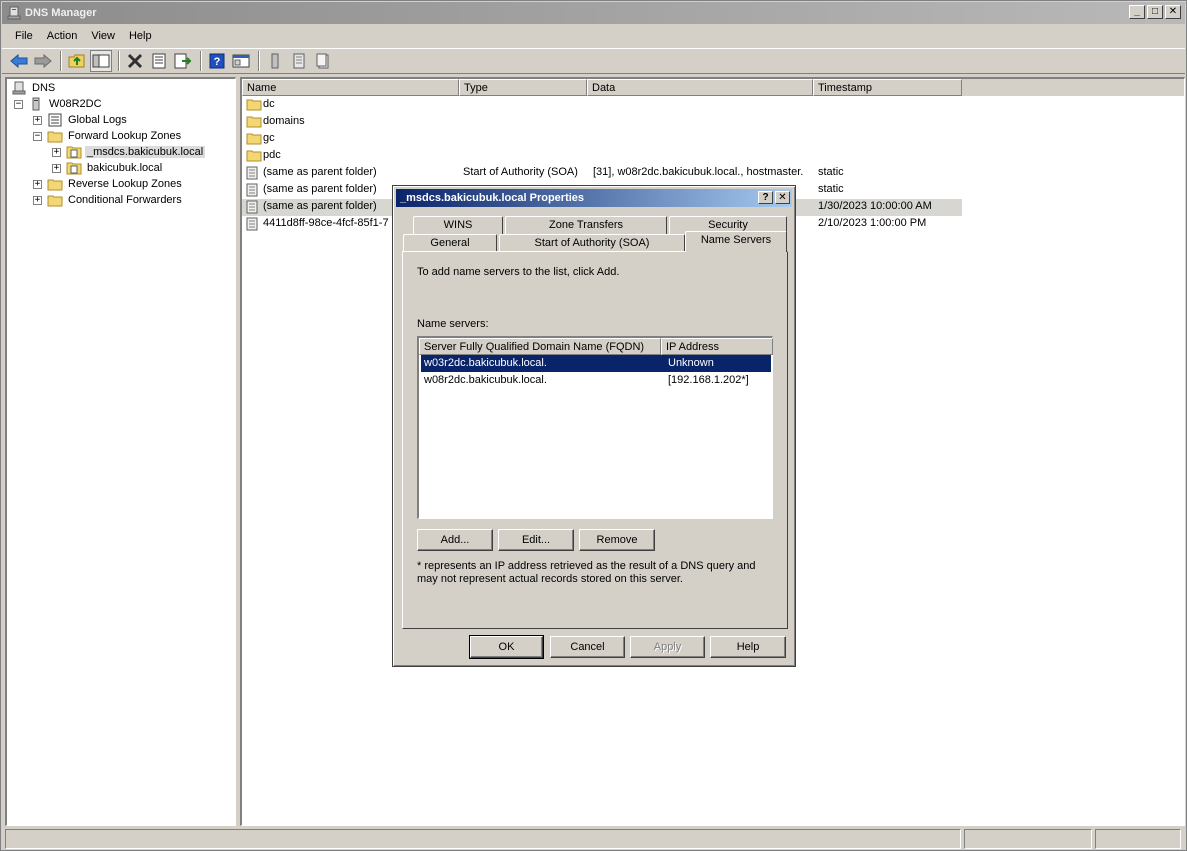 The height and width of the screenshot is (851, 1187). I want to click on menu-bar: File Action View Help, so click(593, 36).